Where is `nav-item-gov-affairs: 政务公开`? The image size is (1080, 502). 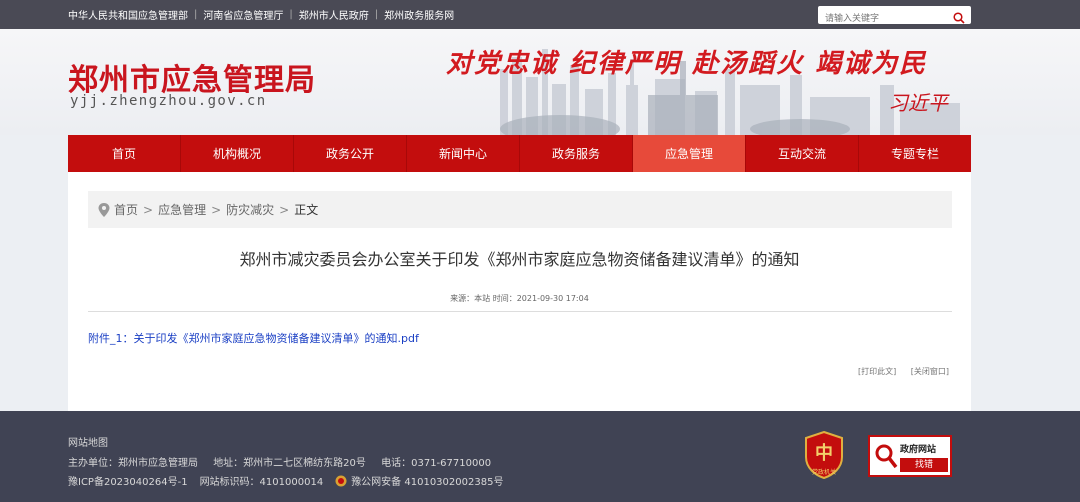 nav-item-gov-affairs: 政务公开 is located at coordinates (350, 153).